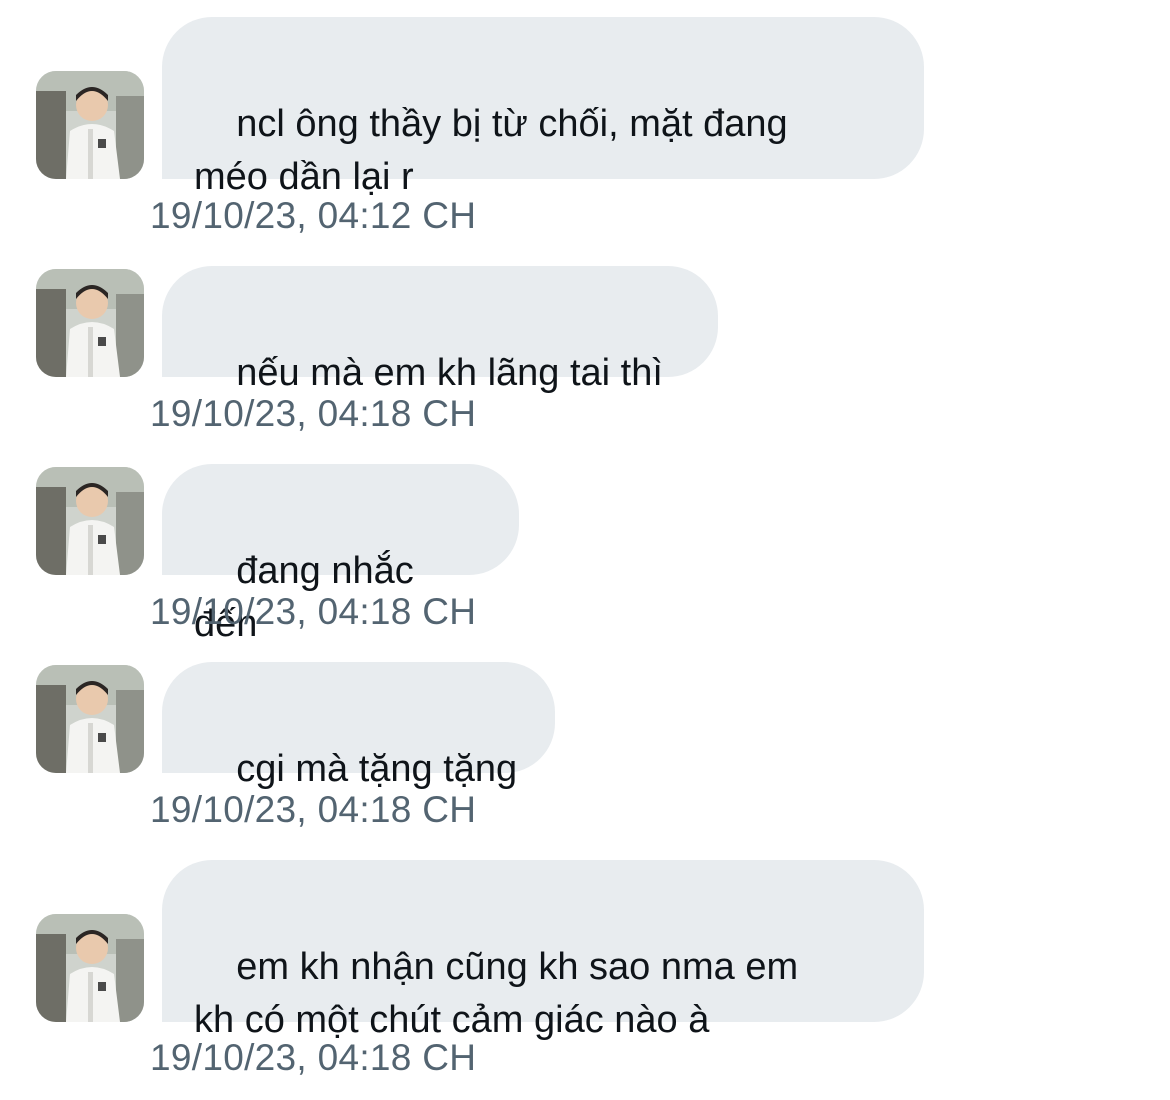 This screenshot has height=1100, width=1170. Describe the element at coordinates (358, 726) in the screenshot. I see `message-bubble: cgi mà tặng tặng` at that location.